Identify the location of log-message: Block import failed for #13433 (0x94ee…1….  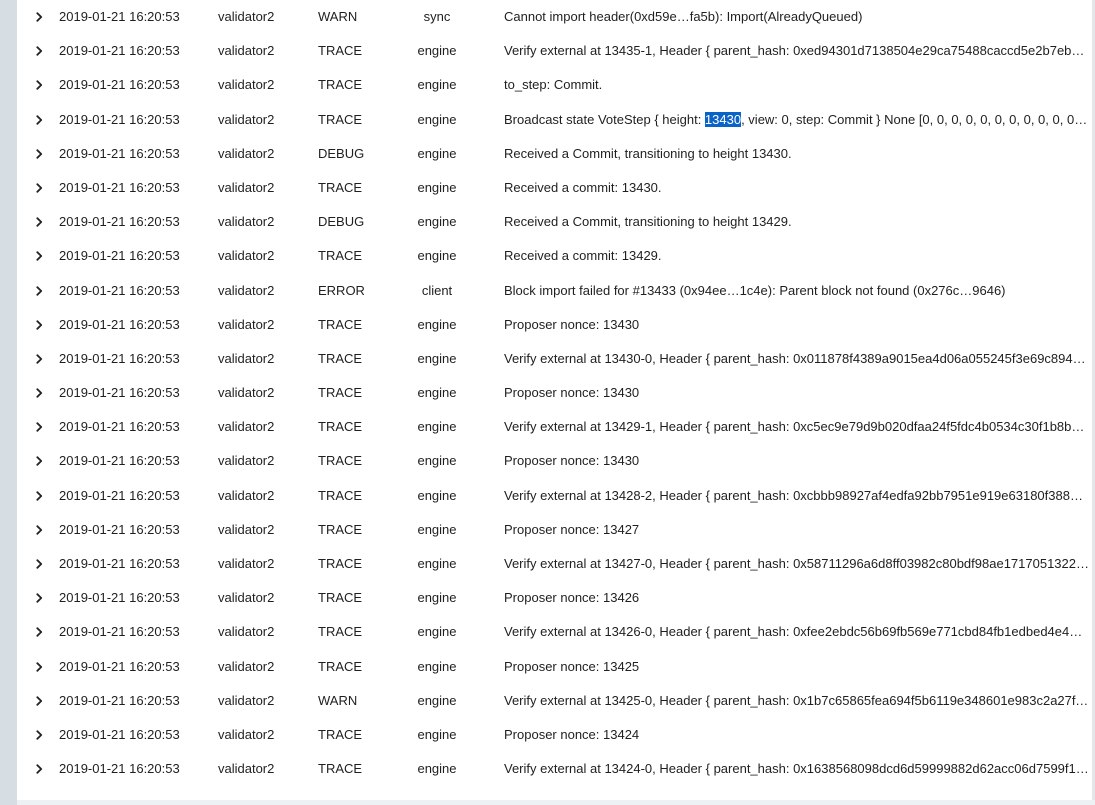
(755, 290).